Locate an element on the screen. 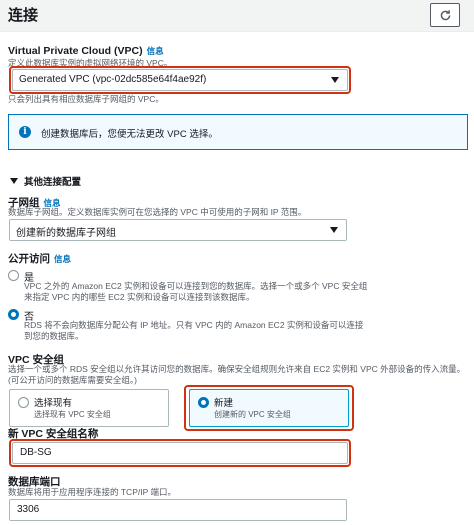 The width and height of the screenshot is (474, 525). public-access-no-radio is located at coordinates (13, 314).